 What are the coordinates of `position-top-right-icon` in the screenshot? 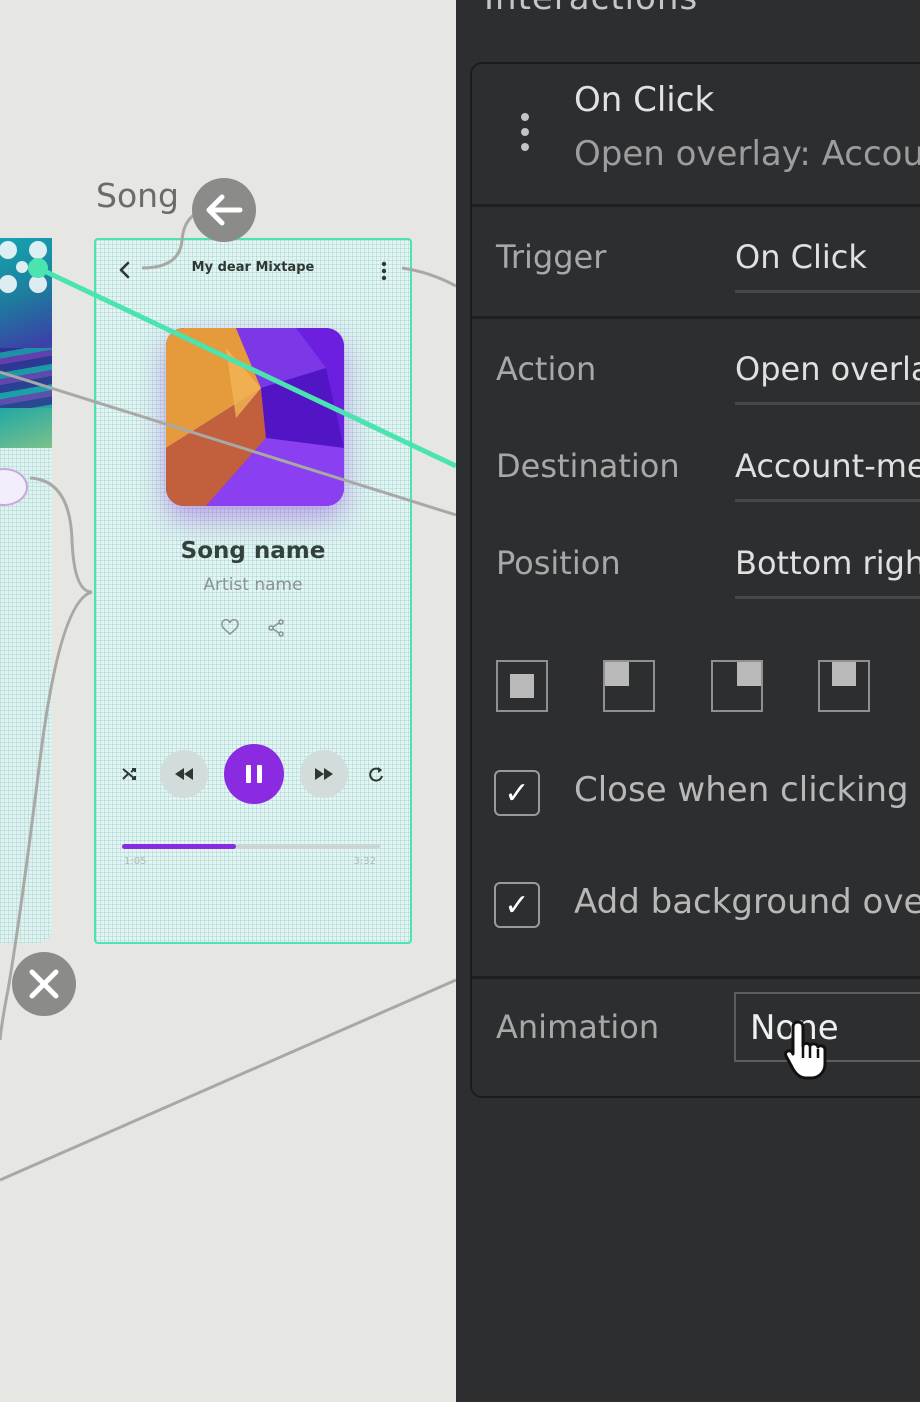 It's located at (737, 686).